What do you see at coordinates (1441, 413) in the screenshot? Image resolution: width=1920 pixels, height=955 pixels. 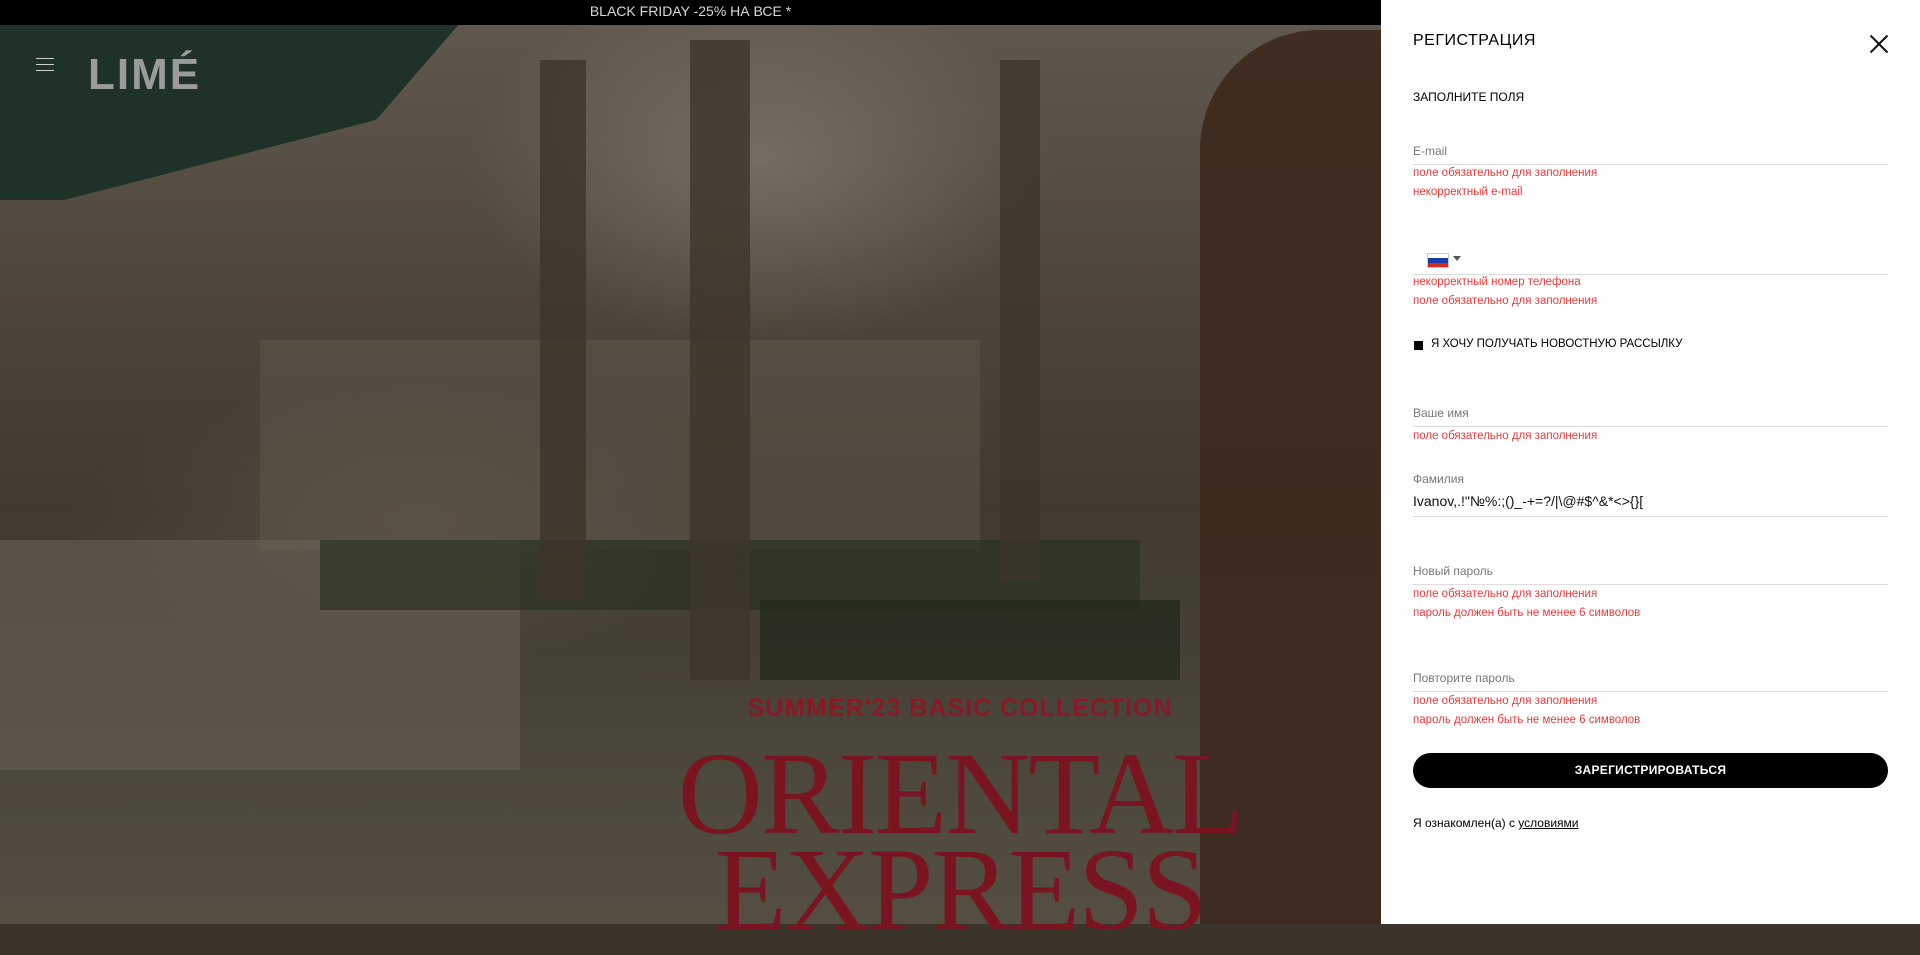 I see `first-name-label: Ваше имя` at bounding box center [1441, 413].